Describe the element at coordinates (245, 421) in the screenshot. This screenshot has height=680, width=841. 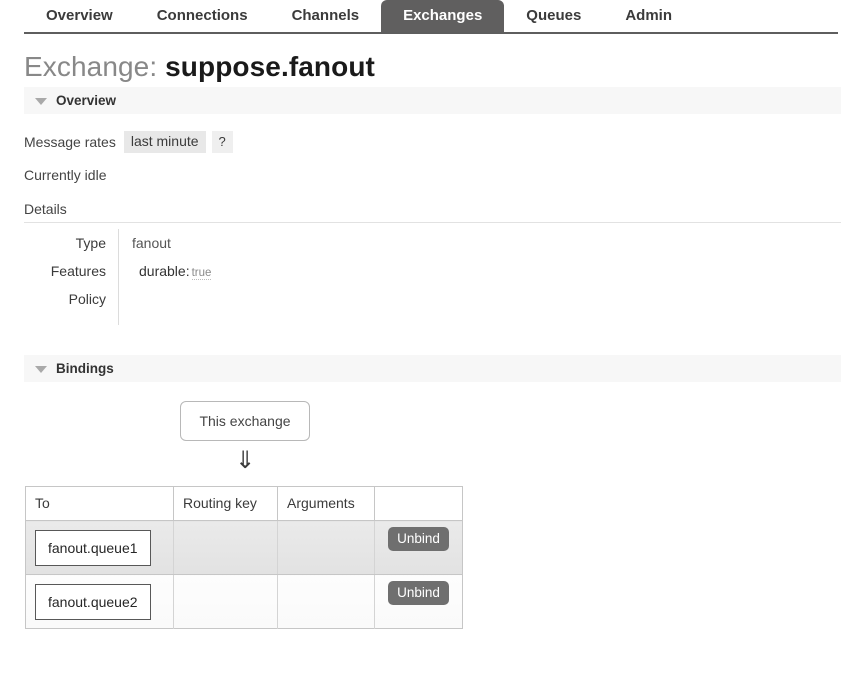
I see `this-exchange-node: This exchange` at that location.